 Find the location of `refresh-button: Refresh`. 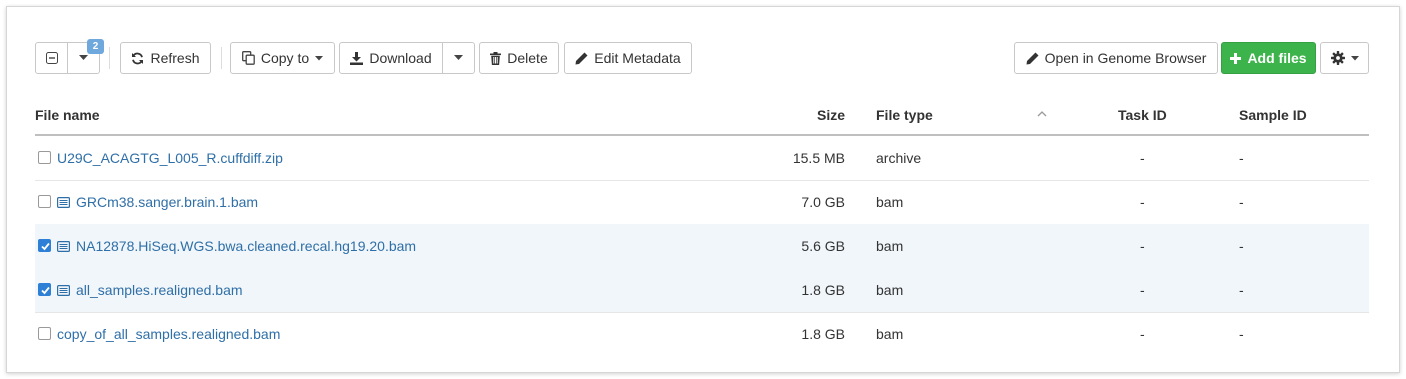

refresh-button: Refresh is located at coordinates (165, 58).